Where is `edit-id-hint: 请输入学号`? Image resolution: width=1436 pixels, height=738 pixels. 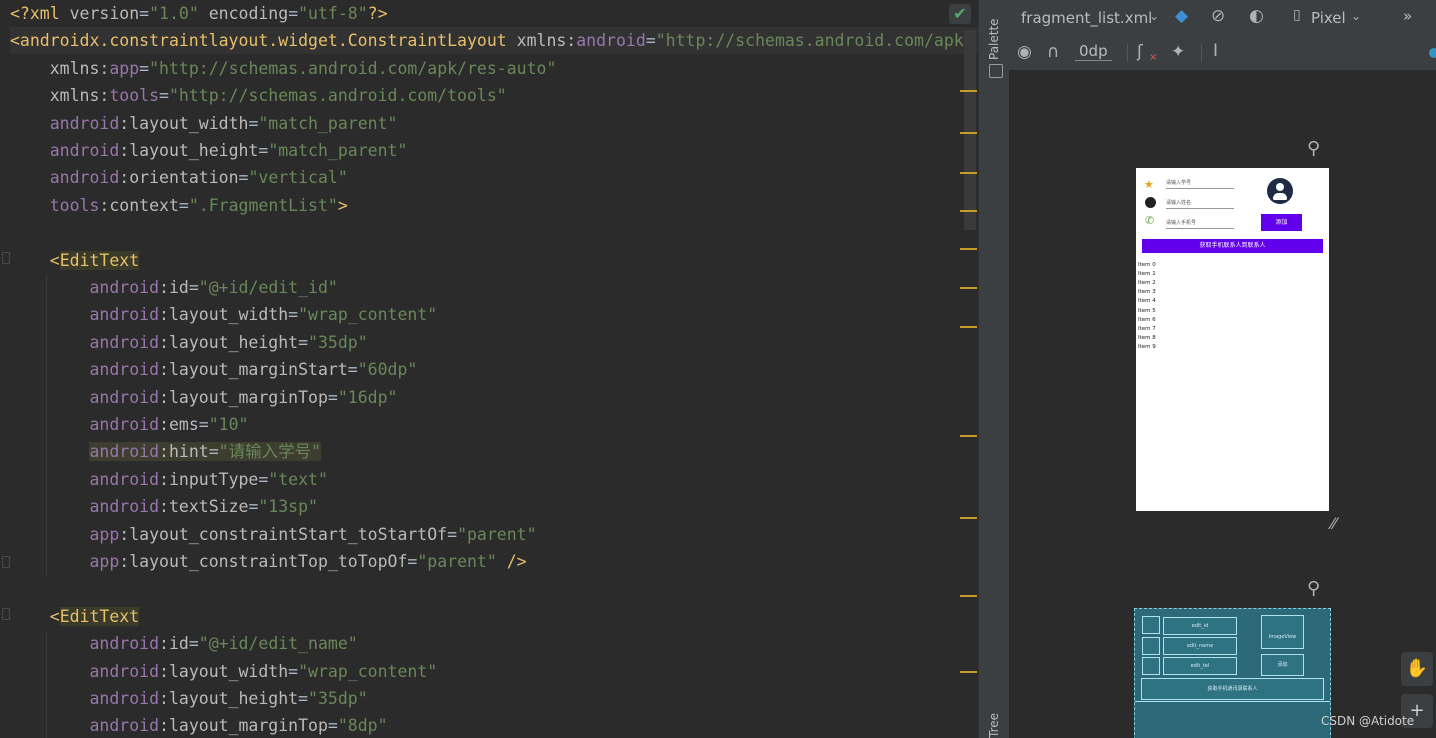
edit-id-hint: 请输入学号 is located at coordinates (1178, 182).